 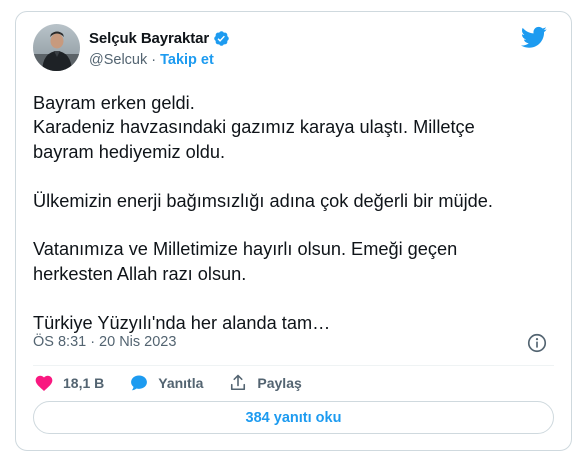 I want to click on share-label: Paylaş, so click(x=279, y=383).